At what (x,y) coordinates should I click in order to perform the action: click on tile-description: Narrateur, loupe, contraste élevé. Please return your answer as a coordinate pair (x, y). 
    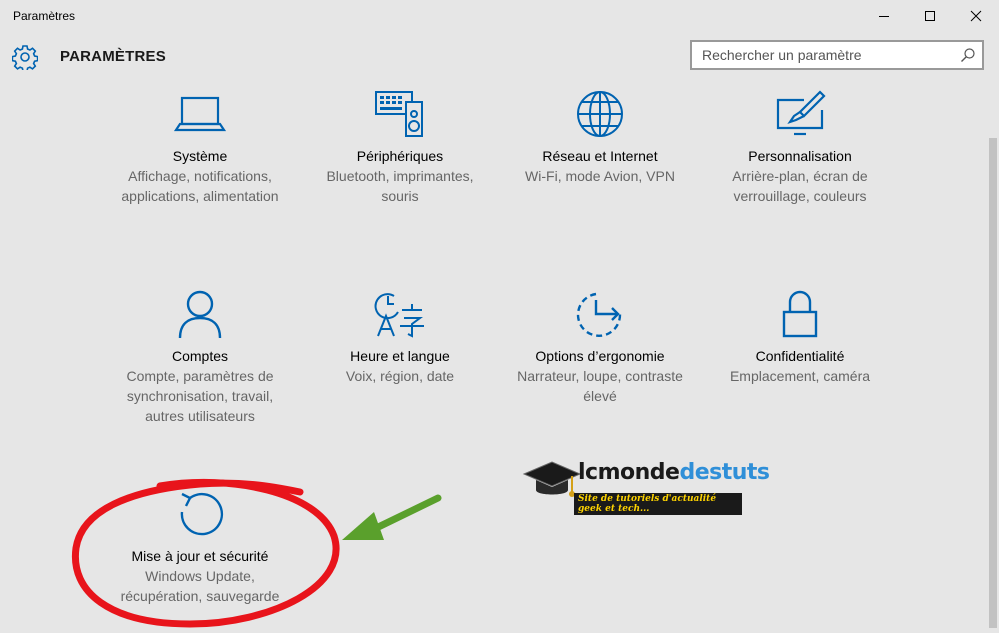
    Looking at the image, I should click on (600, 386).